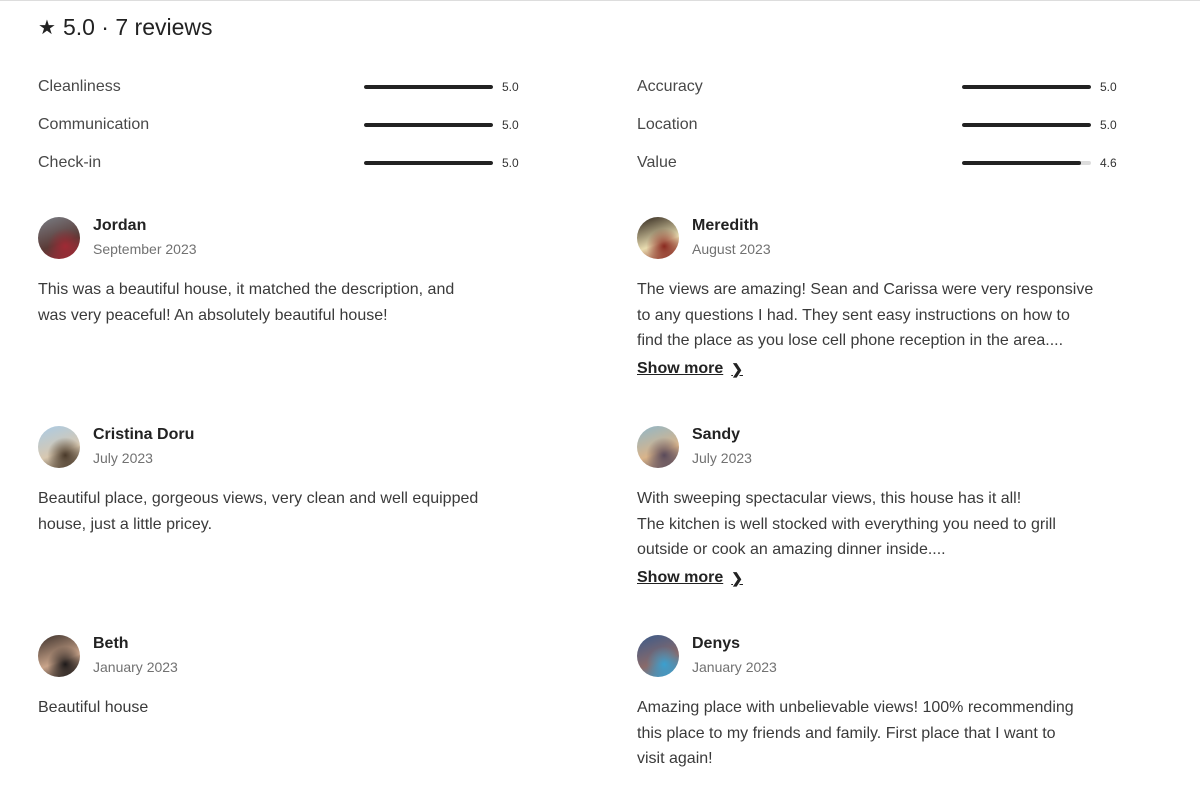  What do you see at coordinates (137, 27) in the screenshot?
I see `rating-summary: 5.0 · 7 reviews` at bounding box center [137, 27].